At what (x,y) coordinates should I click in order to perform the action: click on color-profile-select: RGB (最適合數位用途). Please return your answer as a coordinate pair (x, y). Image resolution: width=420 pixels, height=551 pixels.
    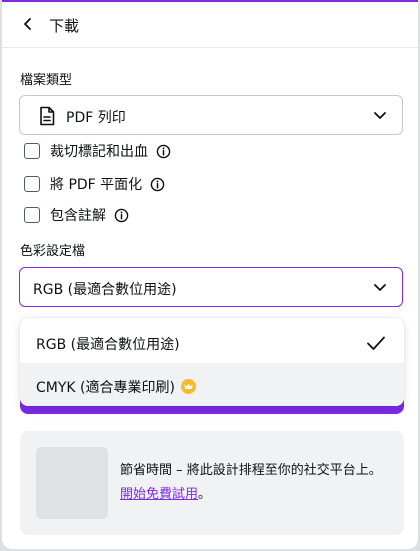
    Looking at the image, I should click on (211, 287).